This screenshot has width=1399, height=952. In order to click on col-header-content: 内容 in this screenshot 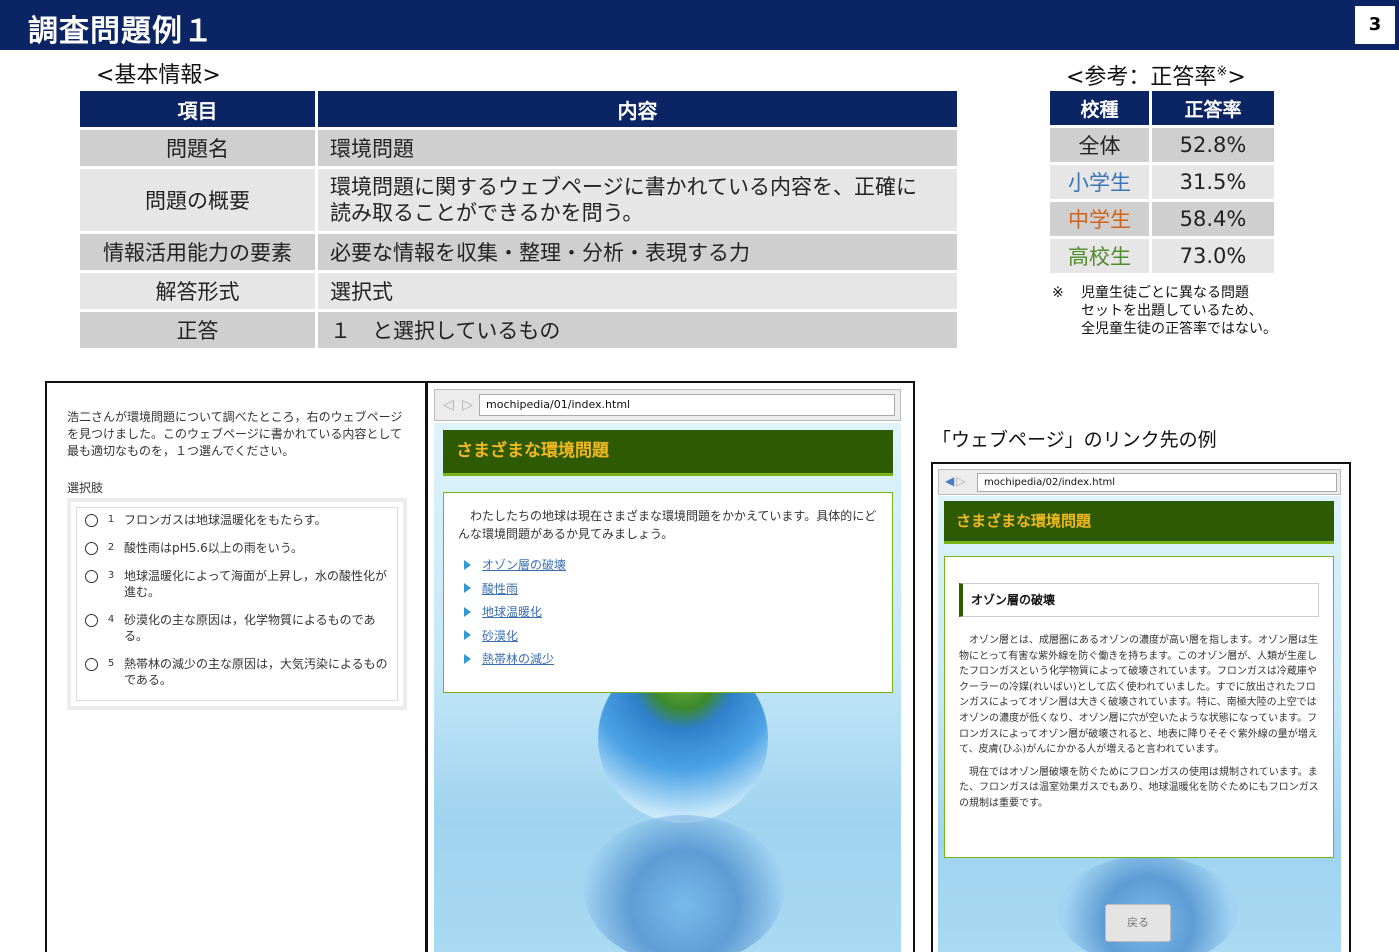, I will do `click(637, 109)`.